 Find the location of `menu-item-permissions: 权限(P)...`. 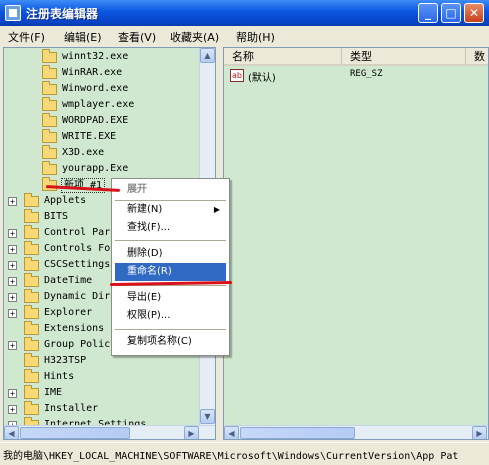

menu-item-permissions: 权限(P)... is located at coordinates (170, 316).